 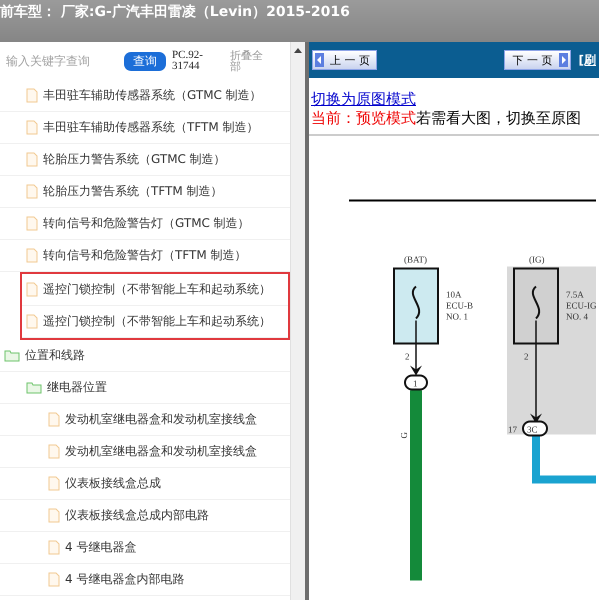 What do you see at coordinates (188, 61) in the screenshot?
I see `part-code: PC.92-31744` at bounding box center [188, 61].